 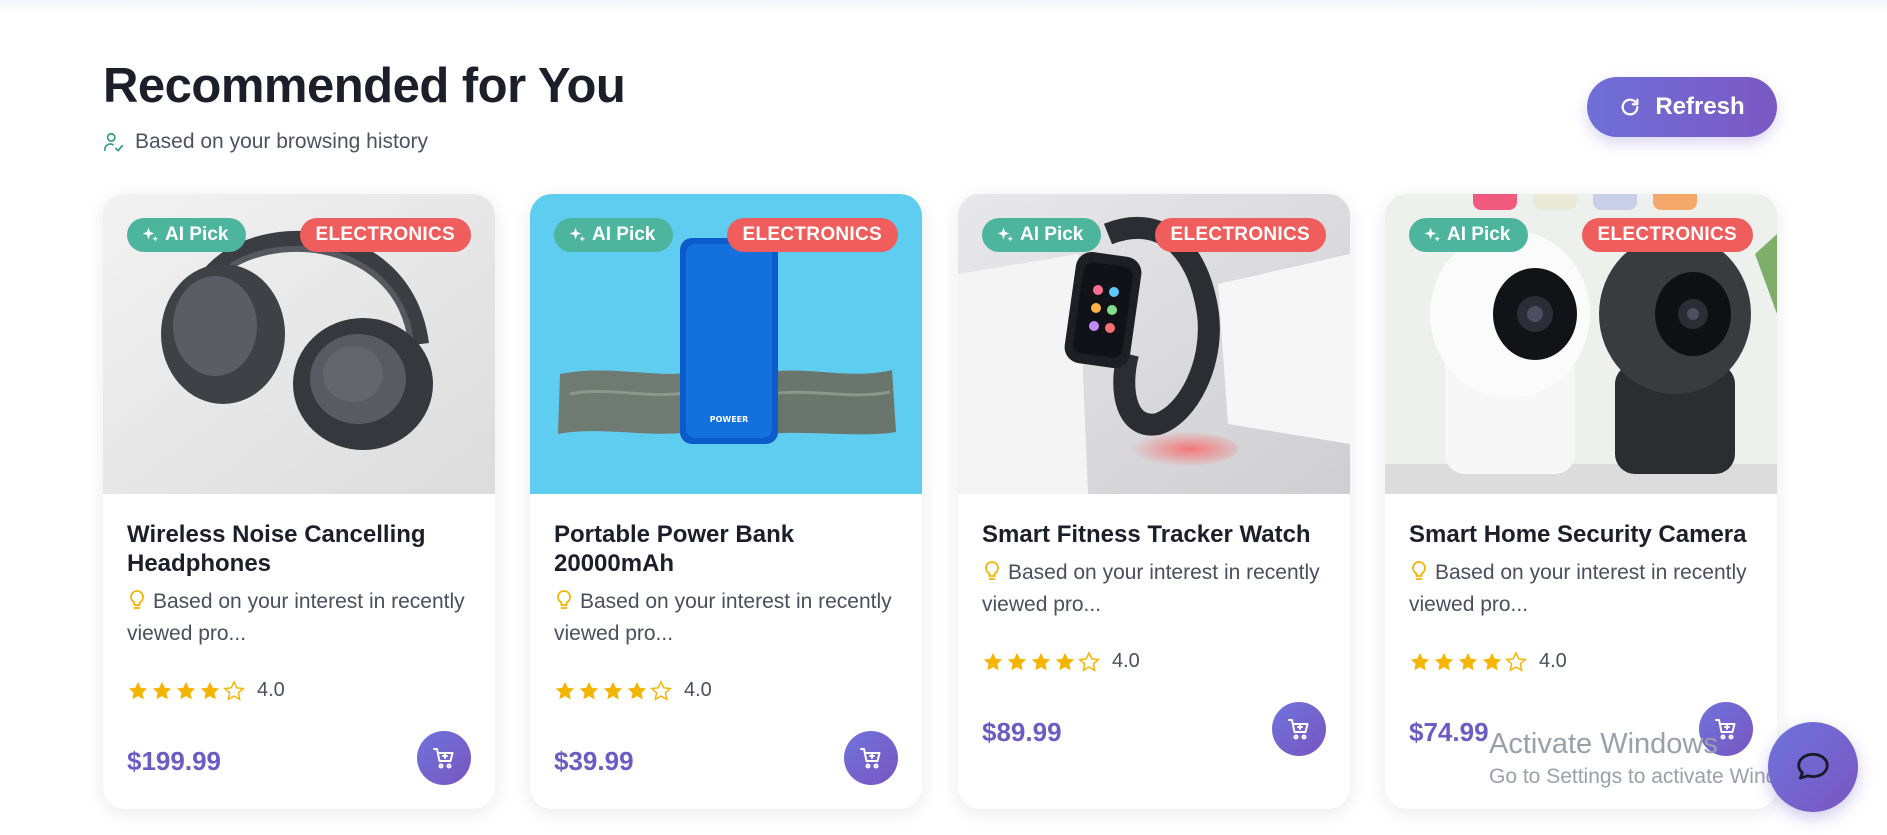 What do you see at coordinates (114, 142) in the screenshot?
I see `user-check-icon` at bounding box center [114, 142].